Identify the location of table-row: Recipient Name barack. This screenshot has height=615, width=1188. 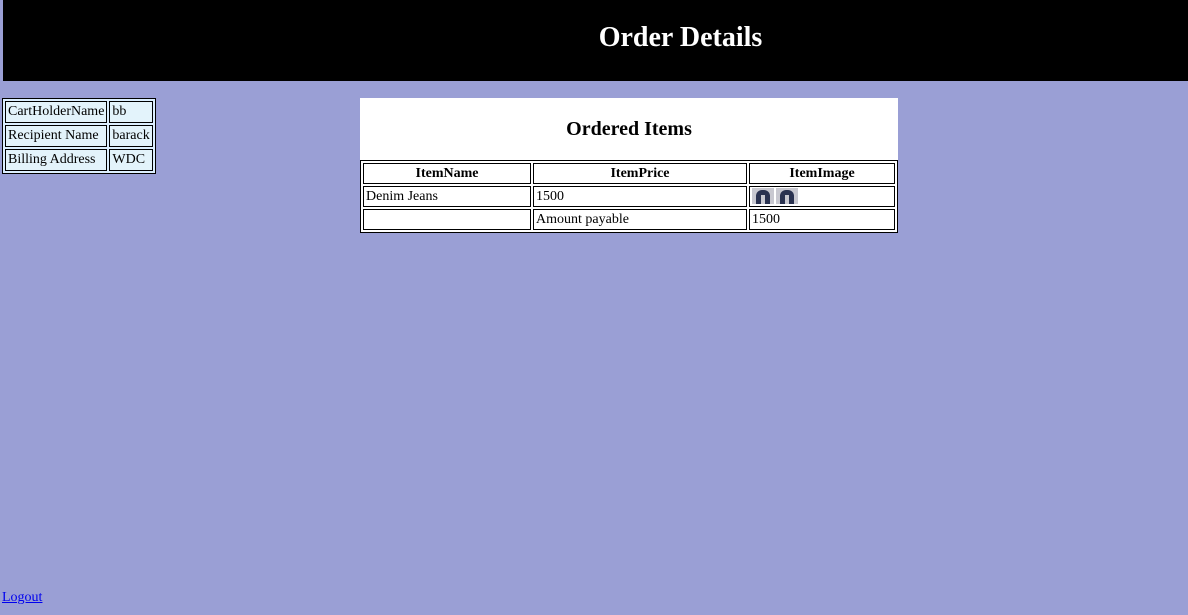
(79, 136).